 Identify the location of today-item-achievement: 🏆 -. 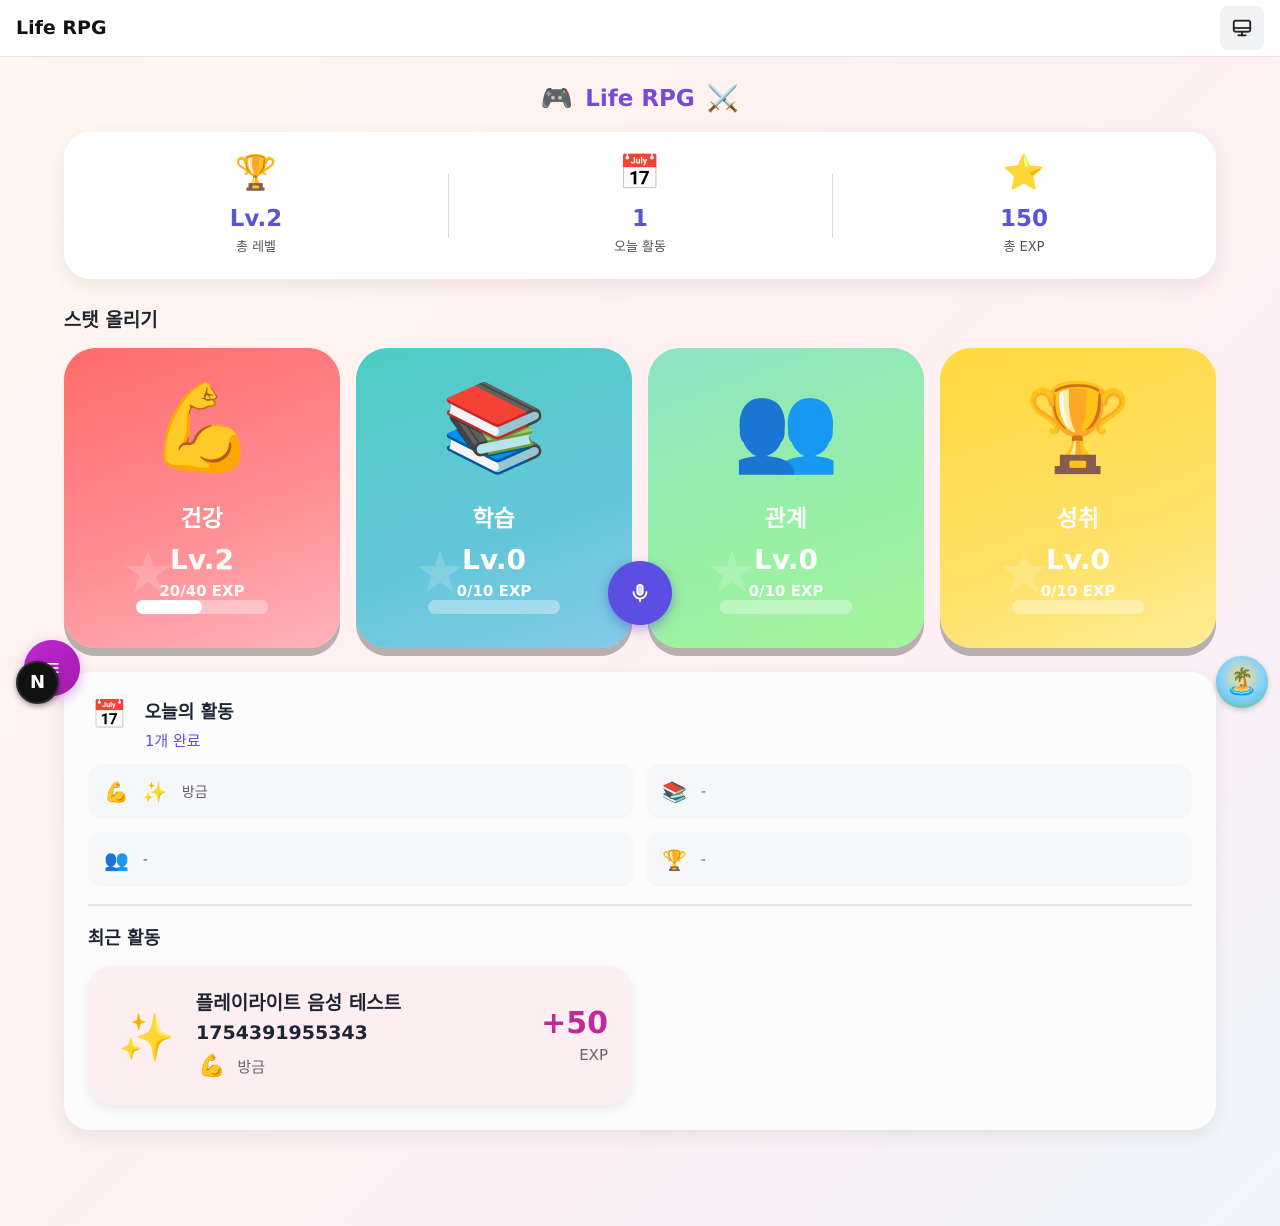
(919, 859).